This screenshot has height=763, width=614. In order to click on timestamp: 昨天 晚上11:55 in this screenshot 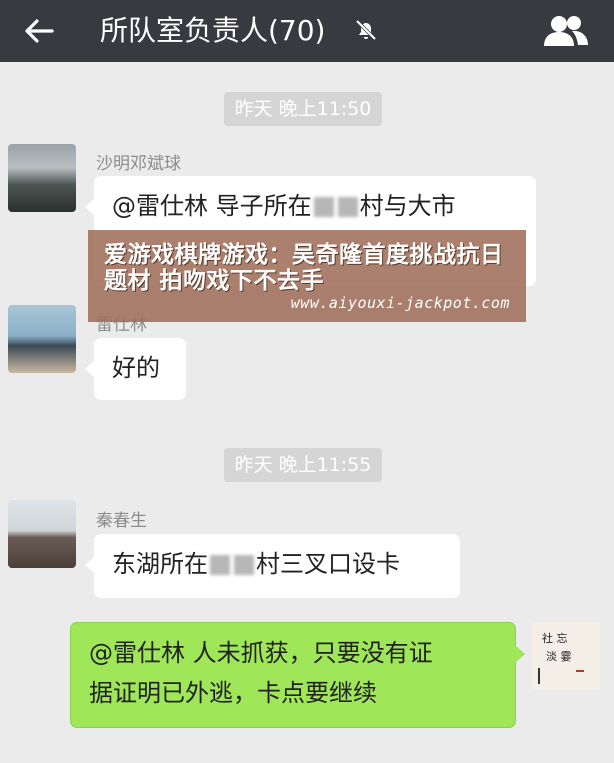, I will do `click(303, 465)`.